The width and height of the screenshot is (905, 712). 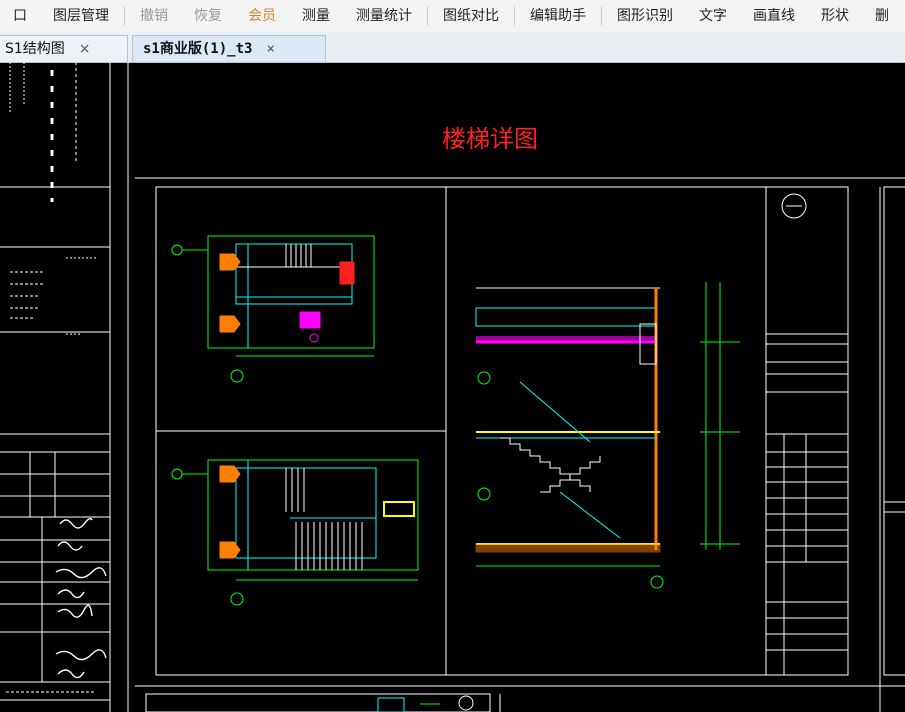 What do you see at coordinates (882, 16) in the screenshot?
I see `toolbar-delete-button: 删` at bounding box center [882, 16].